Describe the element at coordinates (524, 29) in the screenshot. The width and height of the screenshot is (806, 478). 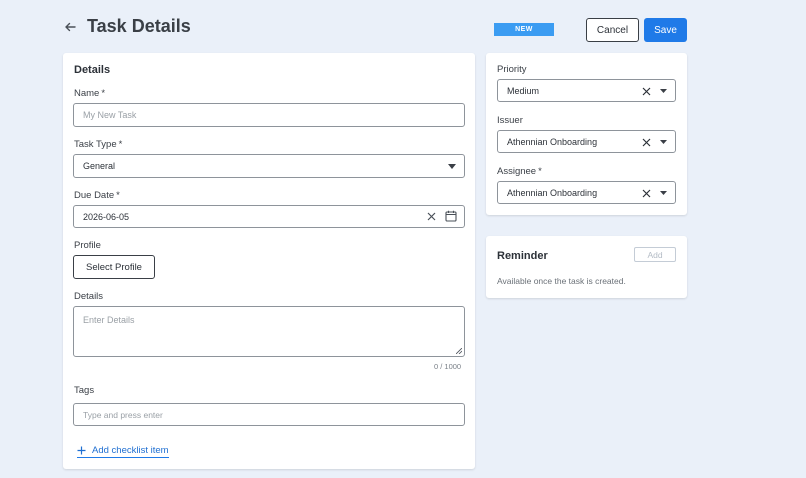
I see `status-badge: NEW` at that location.